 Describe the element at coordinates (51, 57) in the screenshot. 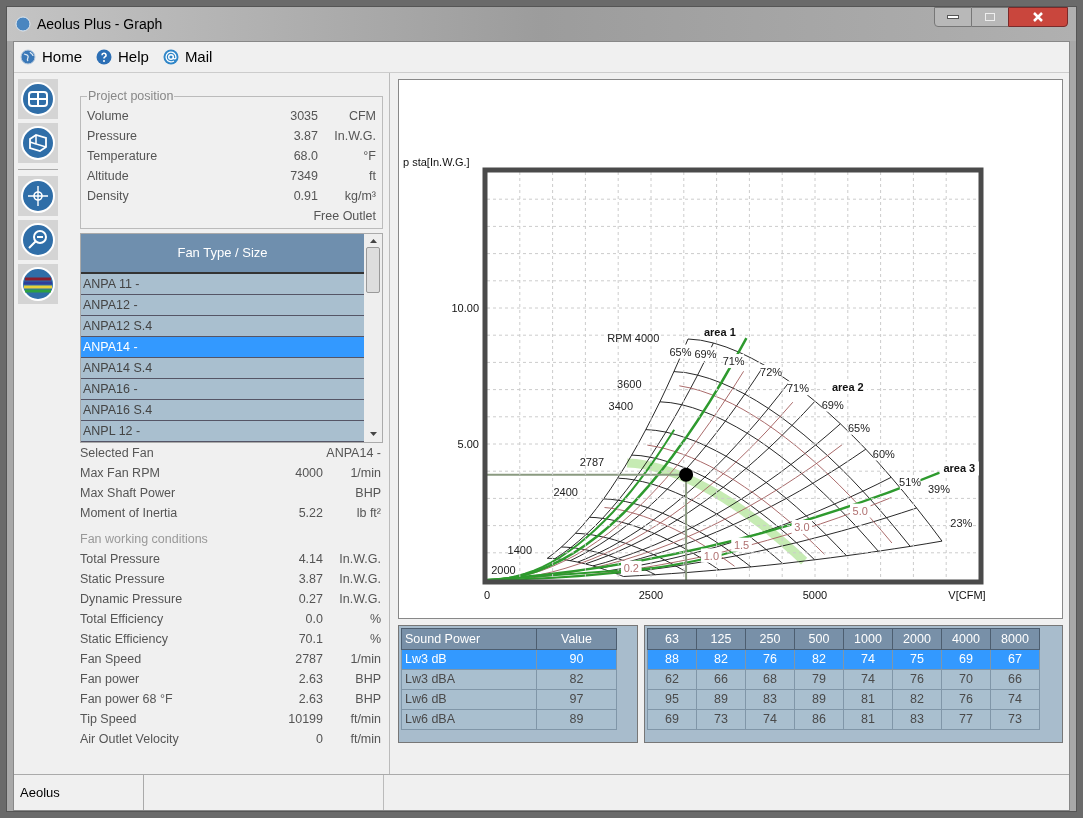

I see `menu-item: Home` at that location.